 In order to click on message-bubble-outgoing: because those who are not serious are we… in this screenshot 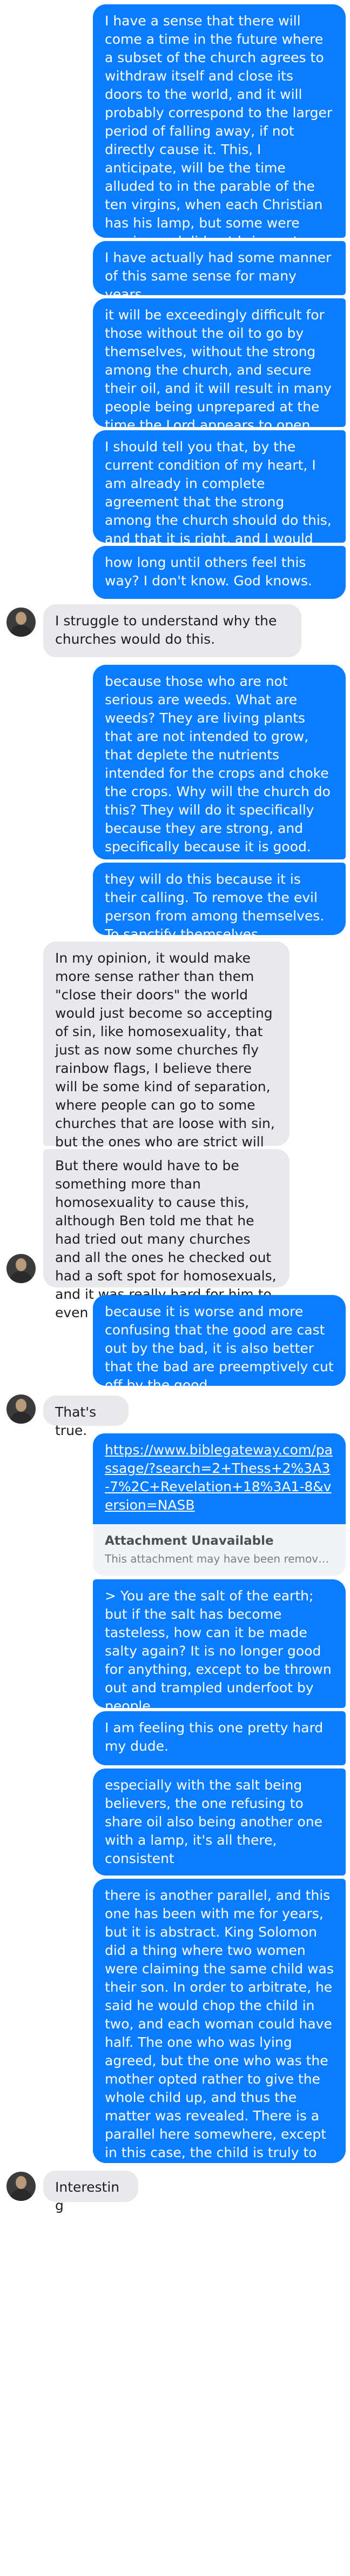, I will do `click(219, 762)`.